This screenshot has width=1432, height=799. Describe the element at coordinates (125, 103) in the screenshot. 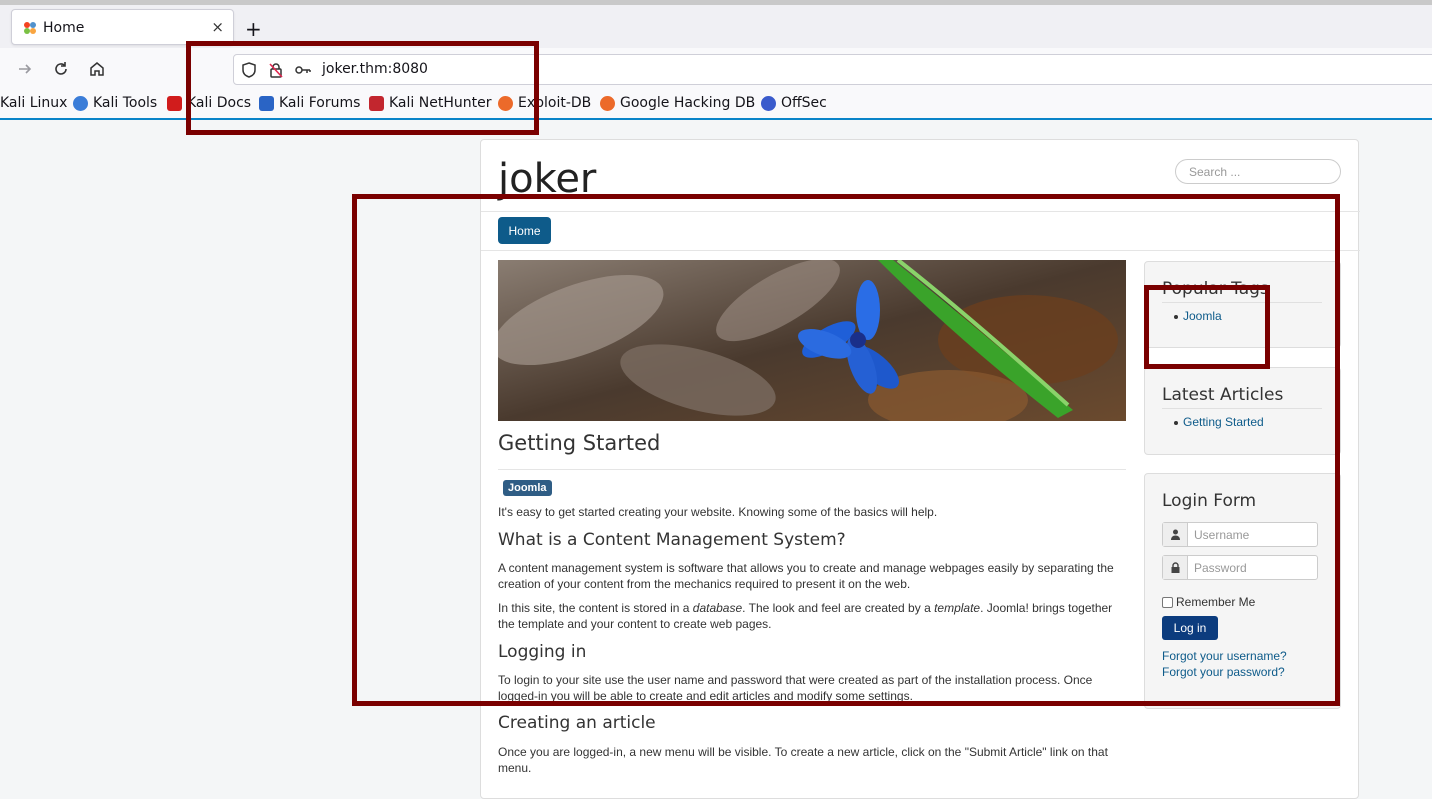

I see `bookmark-label: Kali Tools` at that location.